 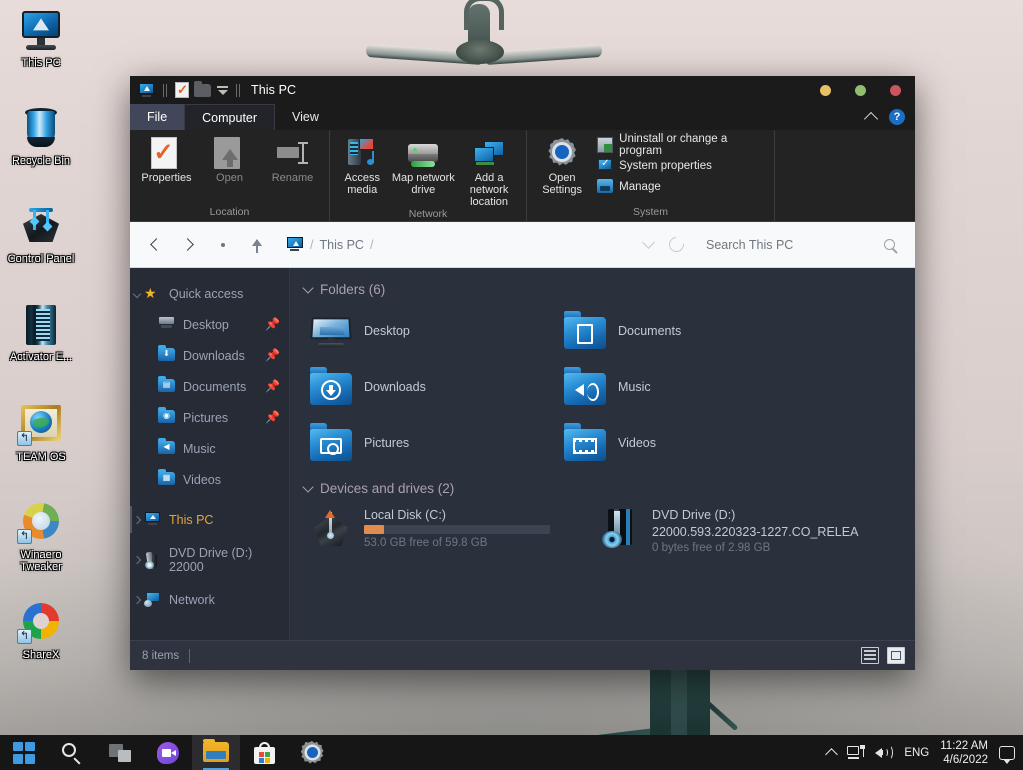 I want to click on desktop-icon-winaero-tweaker: ↰ Winaero Tweaker, so click(x=41, y=536).